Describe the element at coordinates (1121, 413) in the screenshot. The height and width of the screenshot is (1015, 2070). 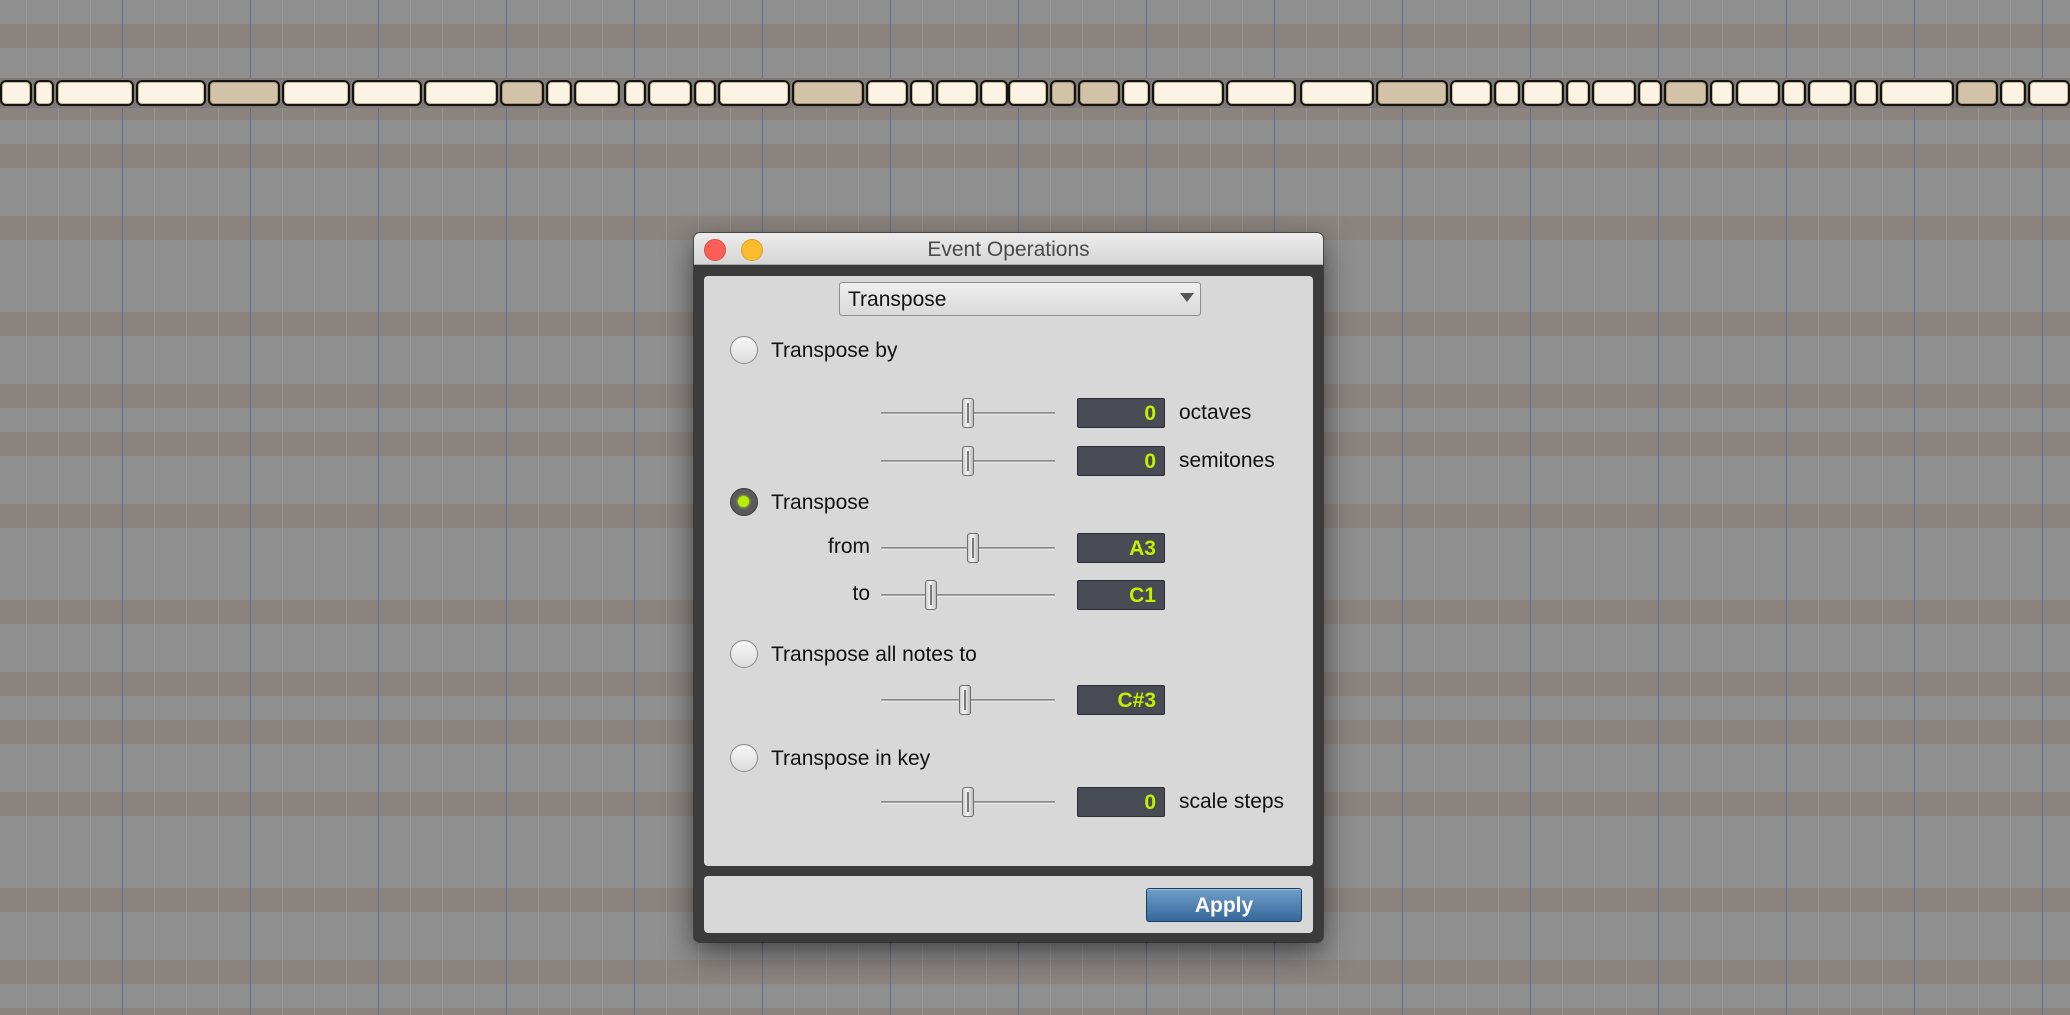
I see `octaves-value-field: 0` at that location.